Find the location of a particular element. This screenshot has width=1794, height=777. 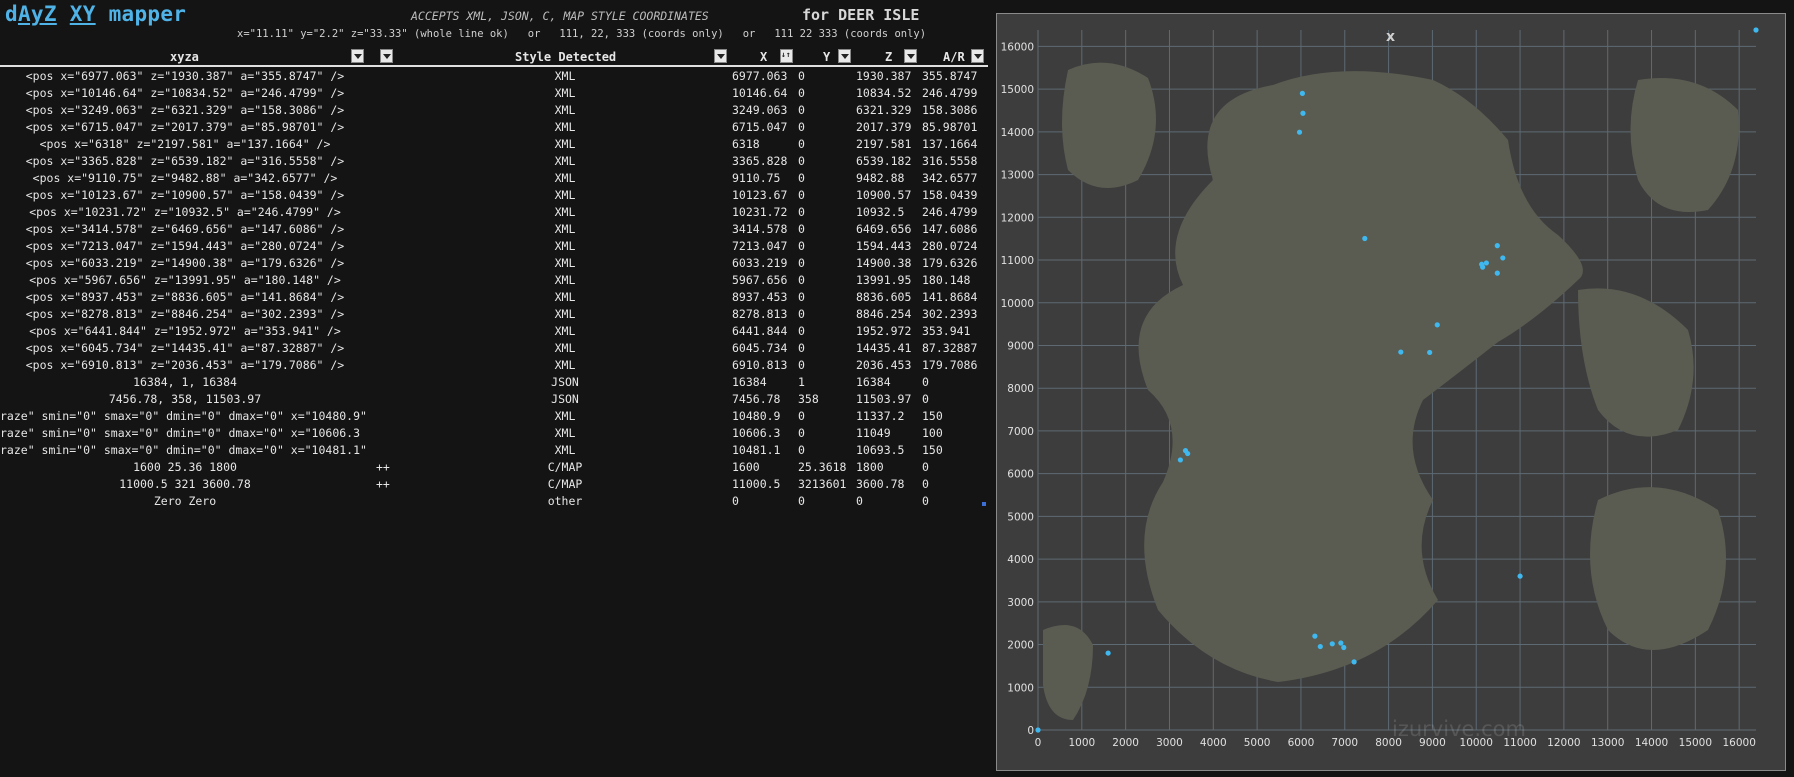

cell-x: 6045.734 is located at coordinates (759, 348).